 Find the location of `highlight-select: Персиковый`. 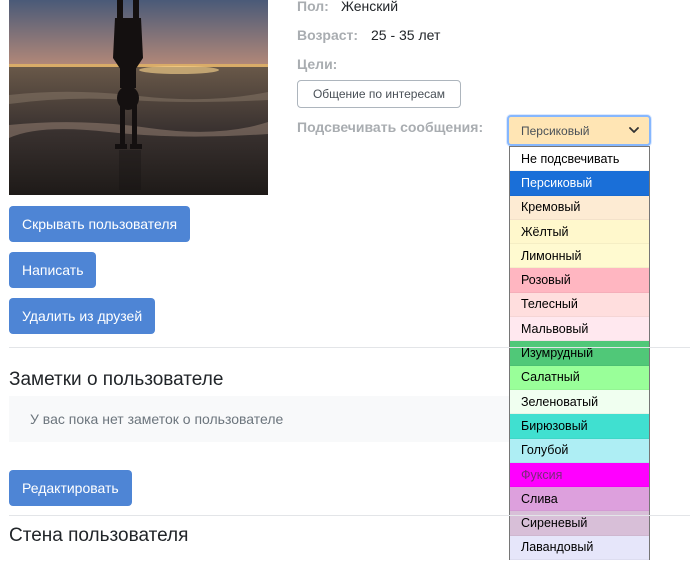

highlight-select: Персиковый is located at coordinates (579, 130).